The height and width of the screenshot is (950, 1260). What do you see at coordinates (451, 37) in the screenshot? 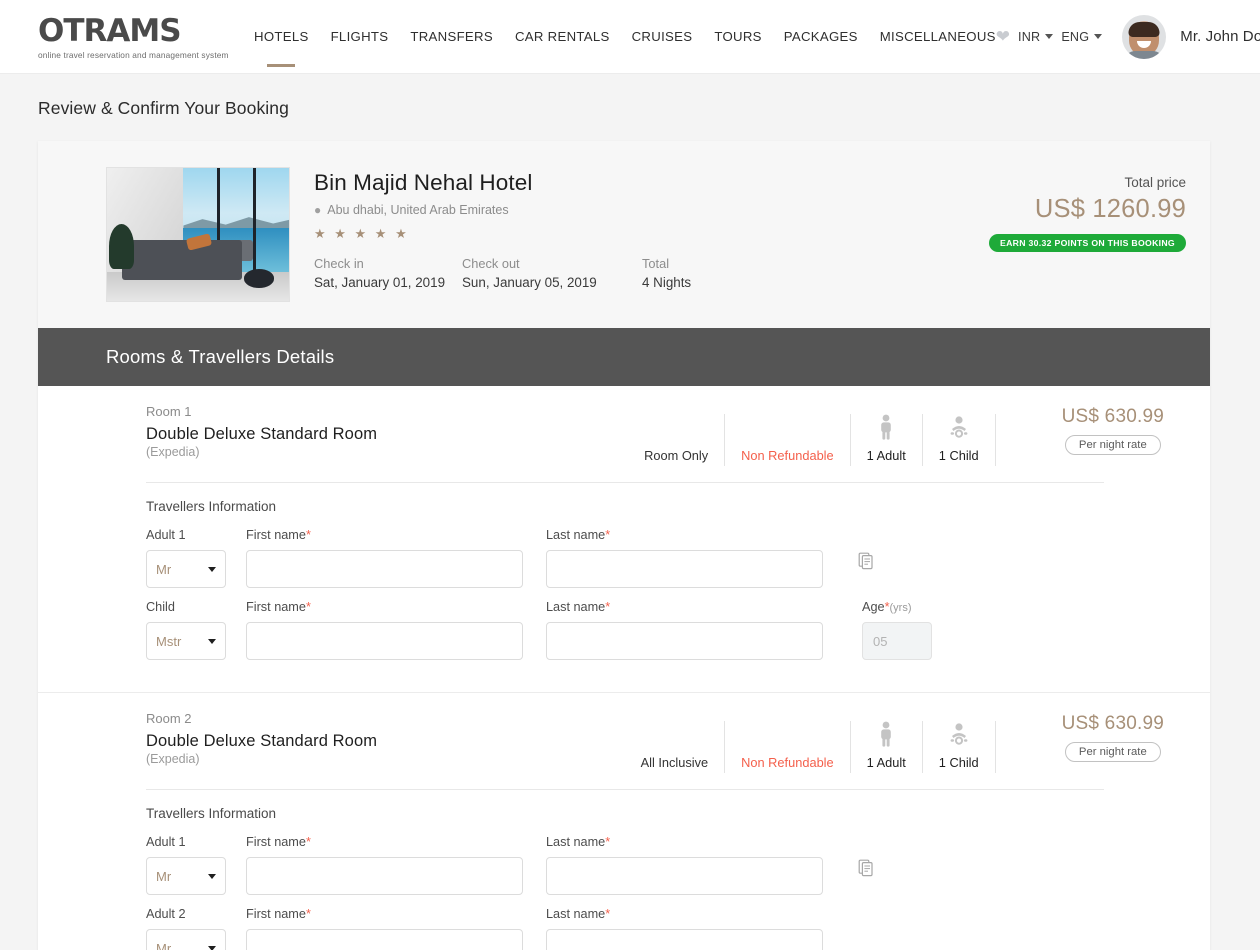
I see `nav-item-transfers: TRANSFERS` at bounding box center [451, 37].